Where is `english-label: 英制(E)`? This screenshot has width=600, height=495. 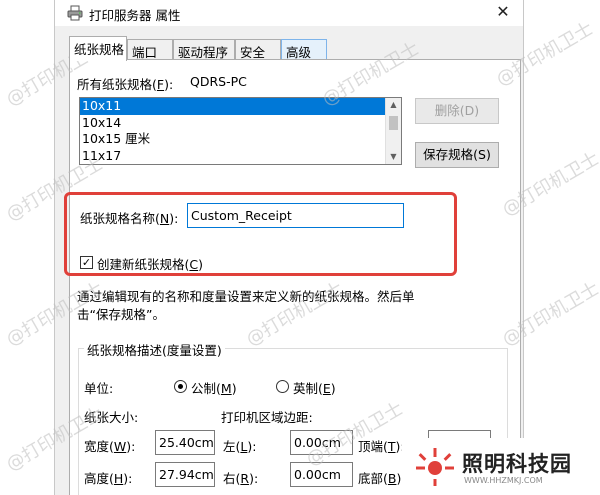 english-label: 英制(E) is located at coordinates (314, 388).